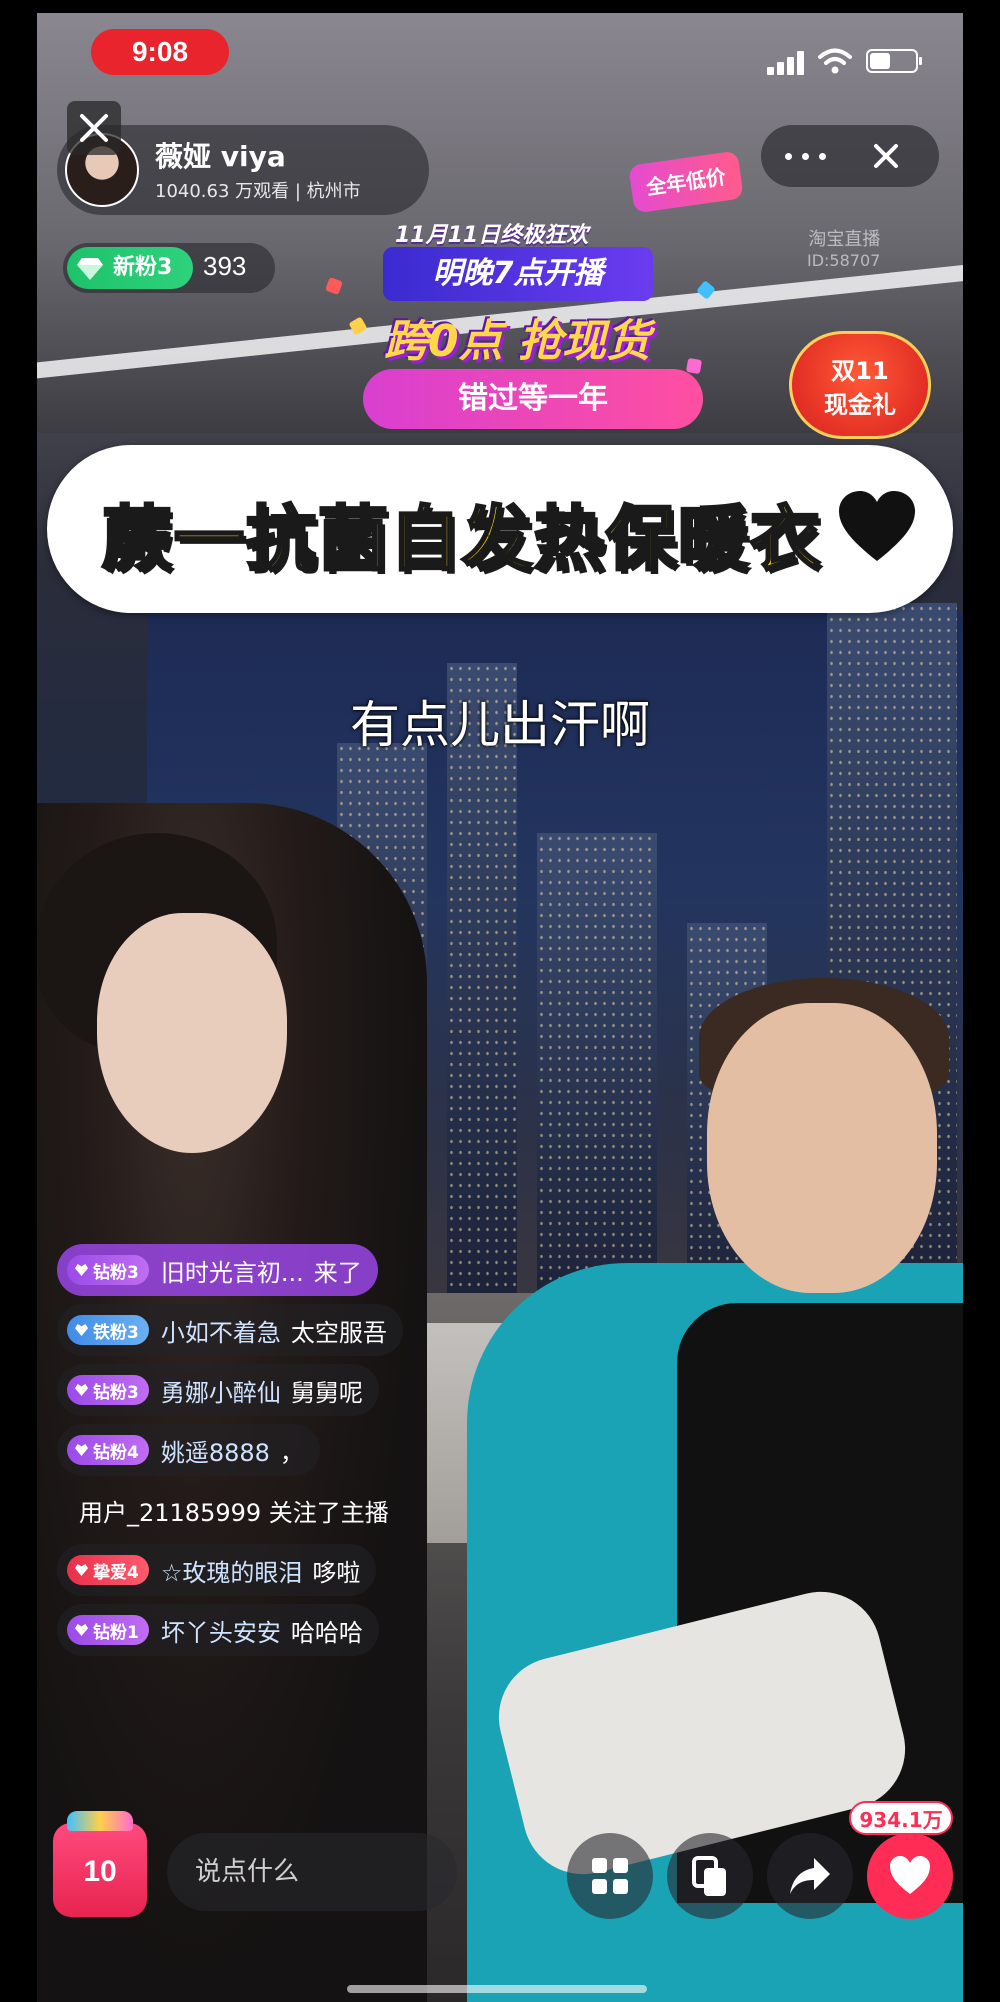  I want to click on fan-count: 393, so click(225, 266).